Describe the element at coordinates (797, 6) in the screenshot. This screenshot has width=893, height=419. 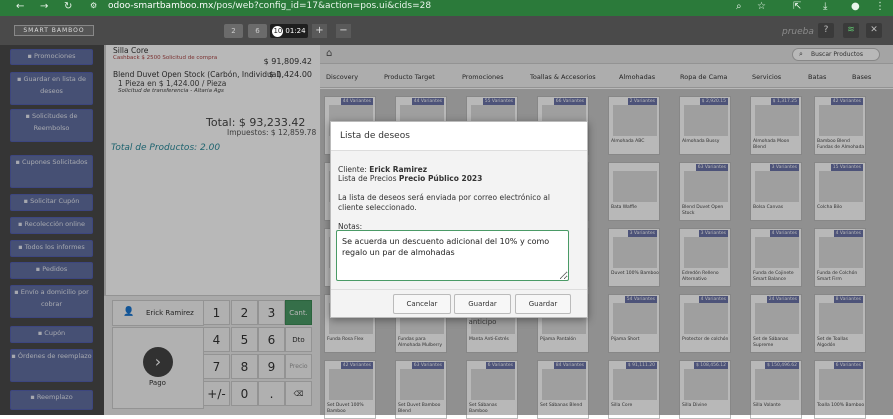
I see `extensions-icon: ⇱` at that location.